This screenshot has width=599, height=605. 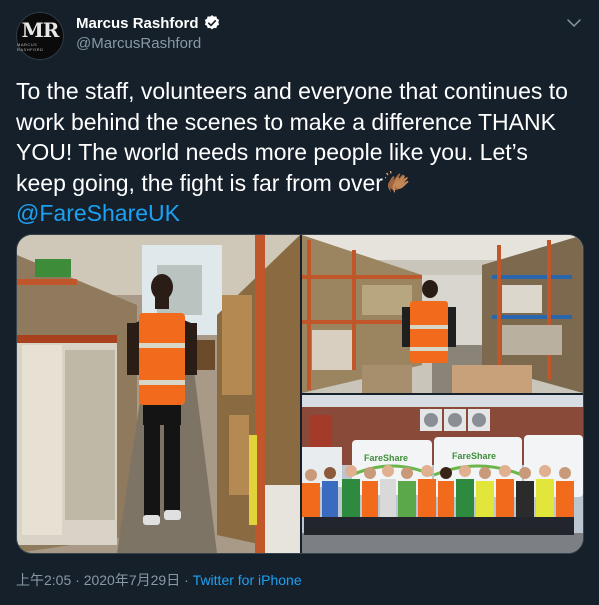 What do you see at coordinates (137, 23) in the screenshot?
I see `author-display-name: Marcus Rashford` at bounding box center [137, 23].